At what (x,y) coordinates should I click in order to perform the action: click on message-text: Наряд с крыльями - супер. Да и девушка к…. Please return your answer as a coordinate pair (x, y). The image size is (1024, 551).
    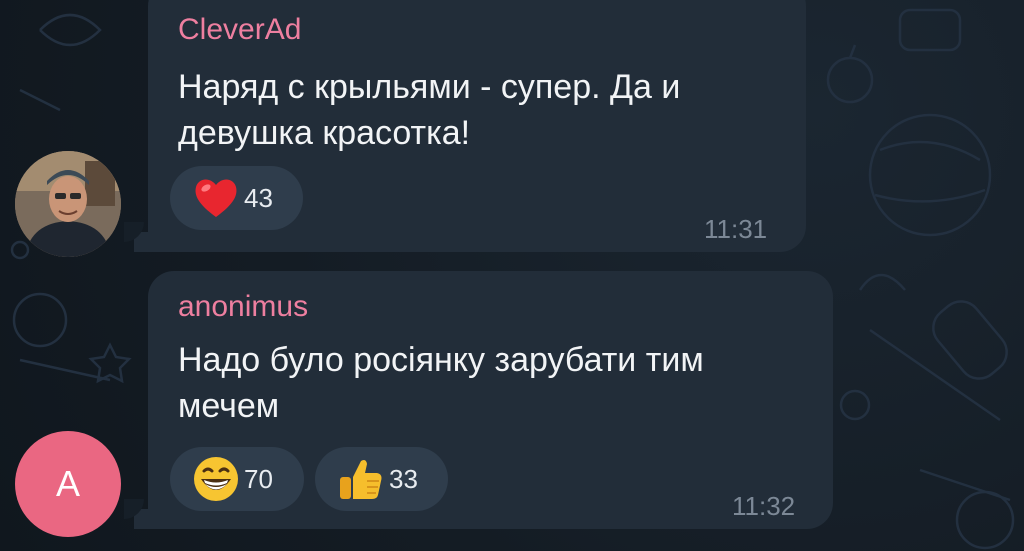
    Looking at the image, I should click on (429, 110).